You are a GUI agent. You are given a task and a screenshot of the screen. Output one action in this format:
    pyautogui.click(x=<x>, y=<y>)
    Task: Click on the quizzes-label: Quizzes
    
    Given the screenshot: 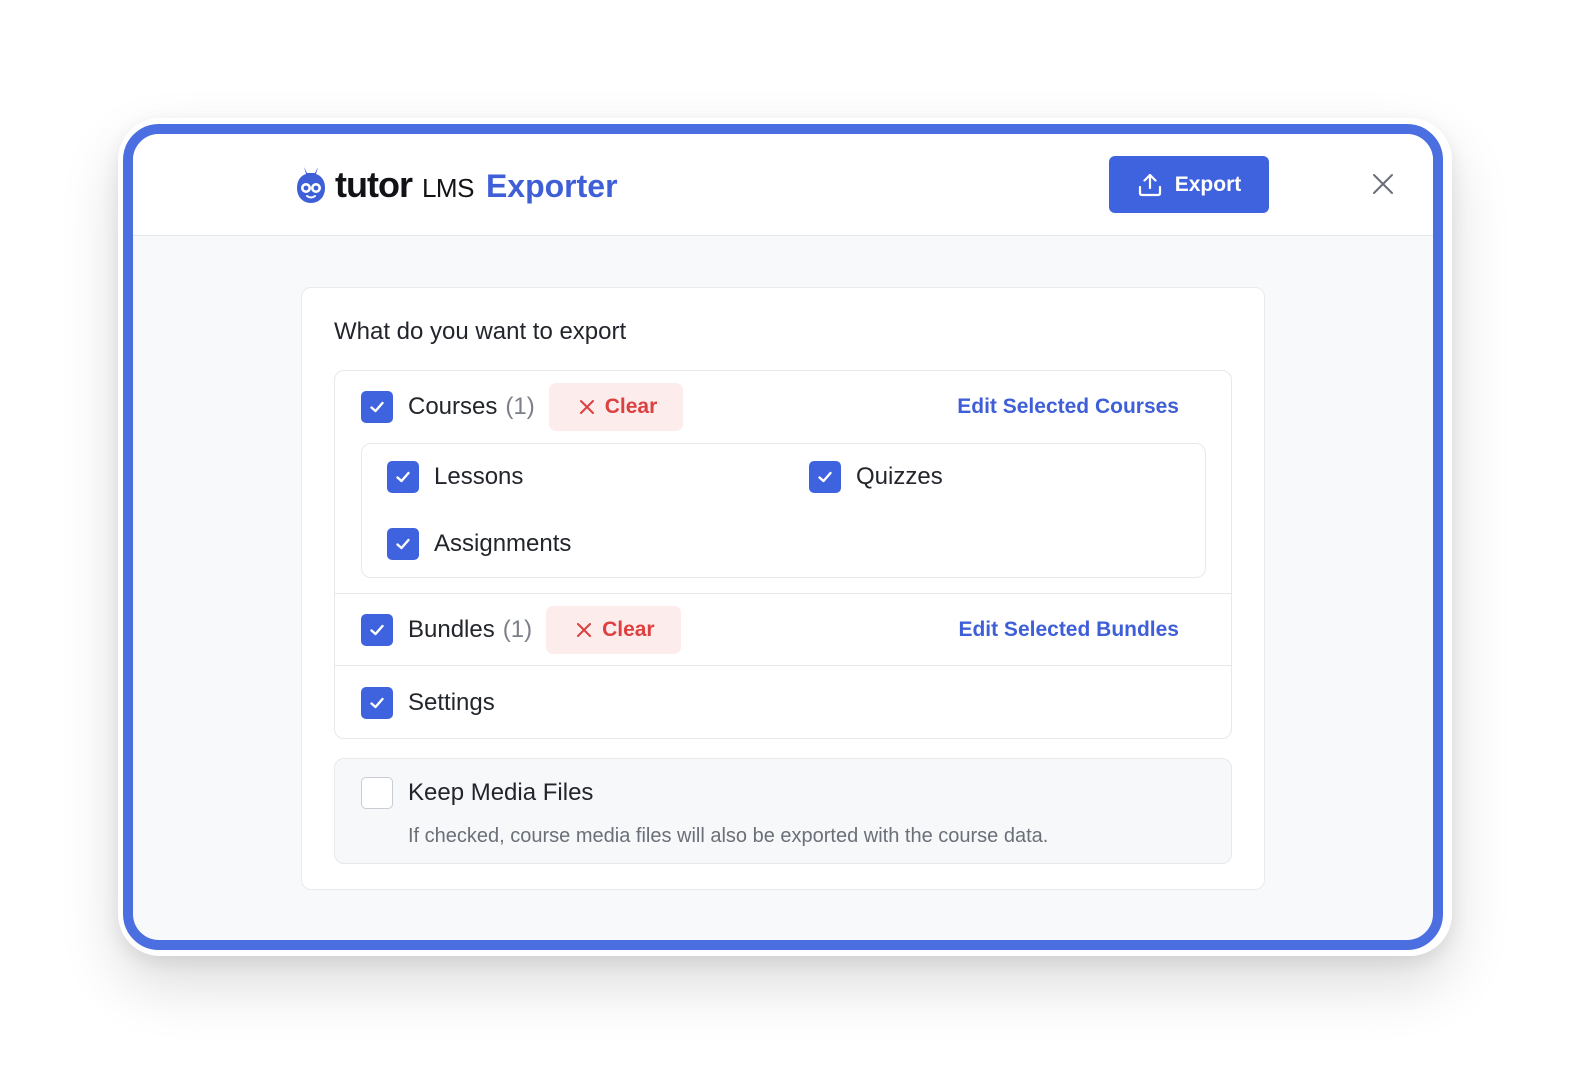 What is the action you would take?
    pyautogui.click(x=899, y=476)
    